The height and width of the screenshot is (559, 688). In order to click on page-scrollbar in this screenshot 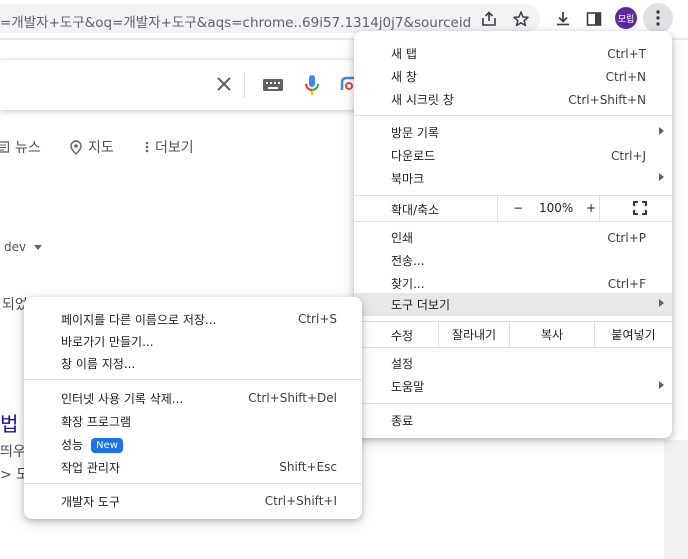, I will do `click(676, 499)`.